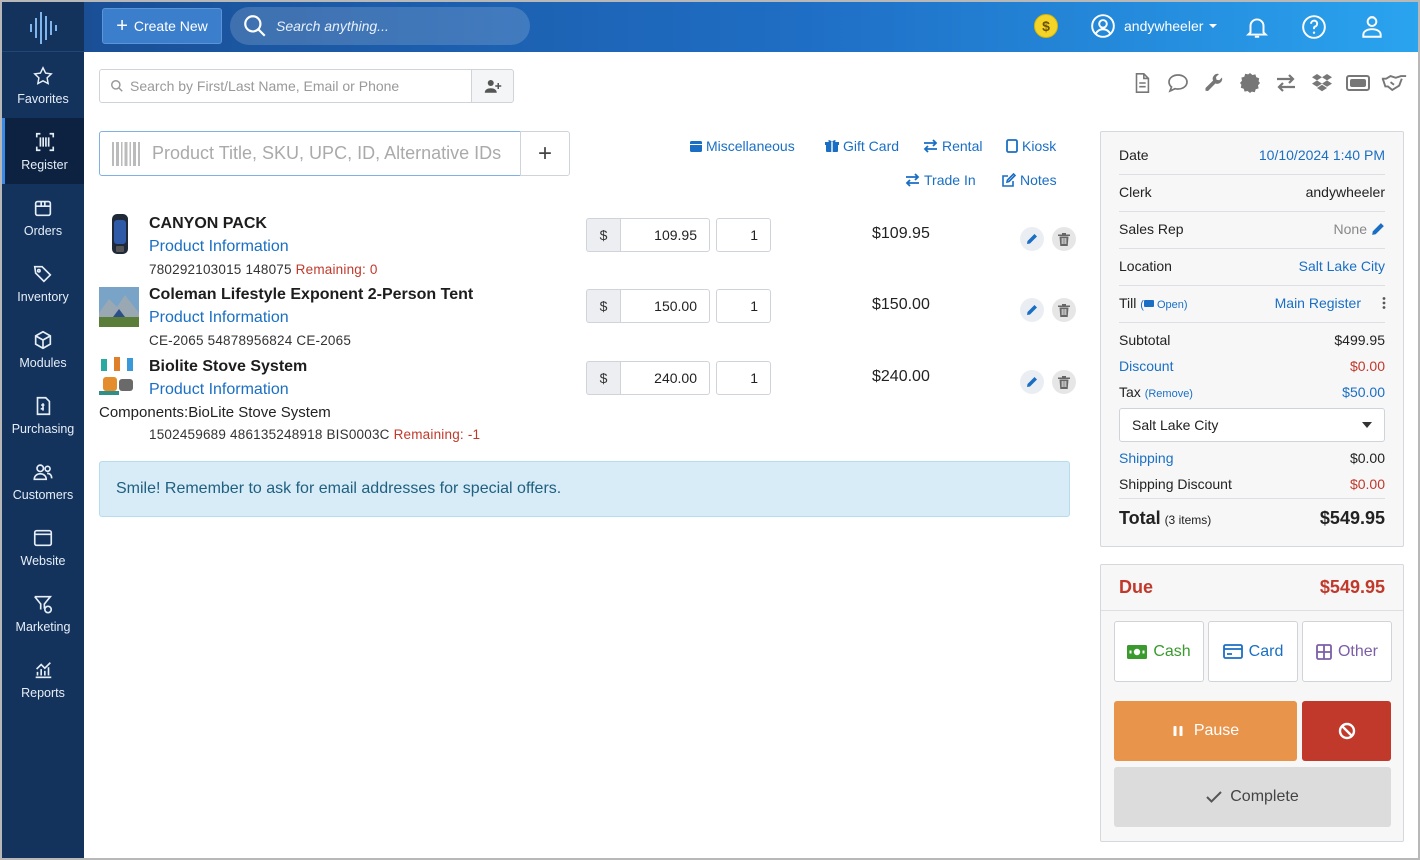 This screenshot has height=860, width=1420. Describe the element at coordinates (1158, 26) in the screenshot. I see `user-menu: andywheeler` at that location.